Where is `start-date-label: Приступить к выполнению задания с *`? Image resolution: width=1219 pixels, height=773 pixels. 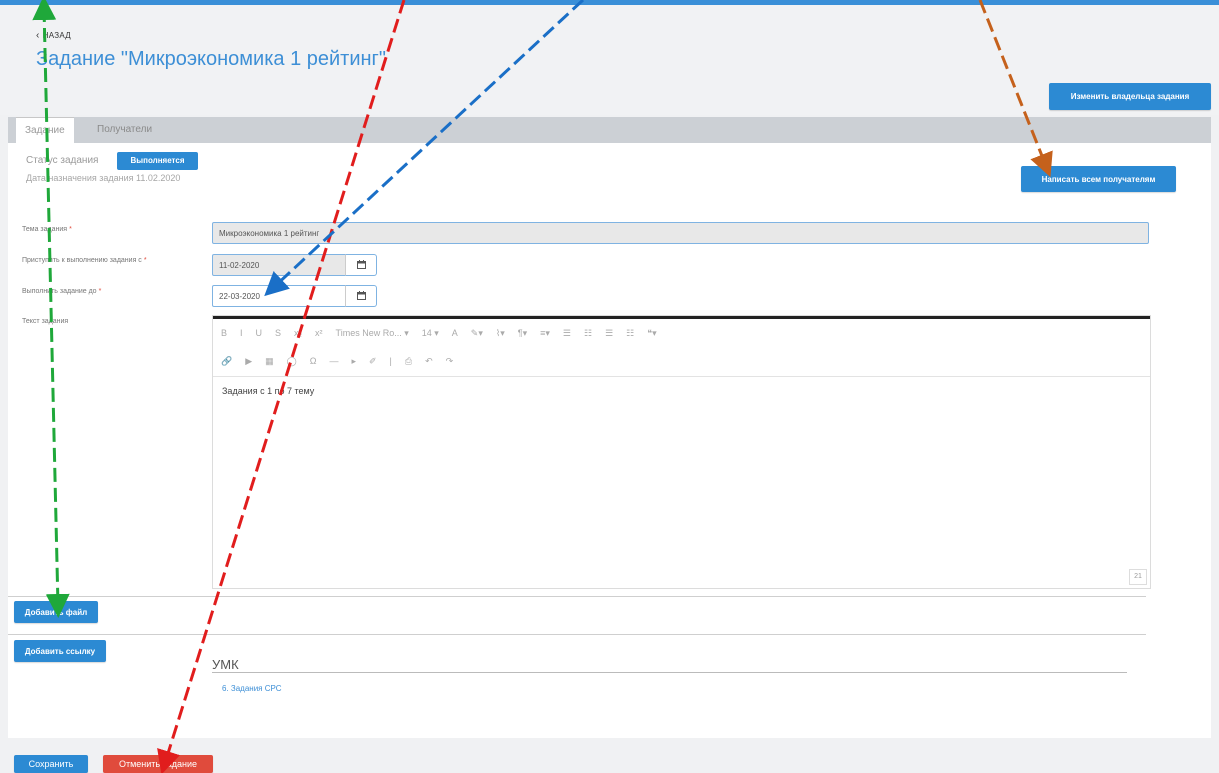 start-date-label: Приступить к выполнению задания с * is located at coordinates (84, 260).